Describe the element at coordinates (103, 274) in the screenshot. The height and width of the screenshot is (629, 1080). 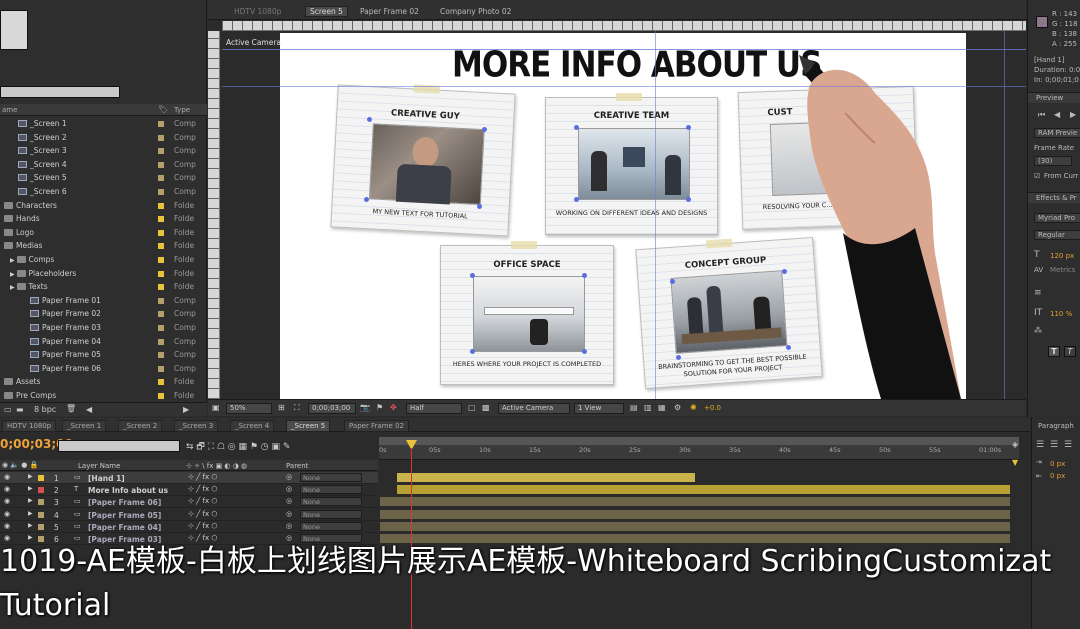
I see `project-folder-item: ▶ Placeholders Folde` at that location.